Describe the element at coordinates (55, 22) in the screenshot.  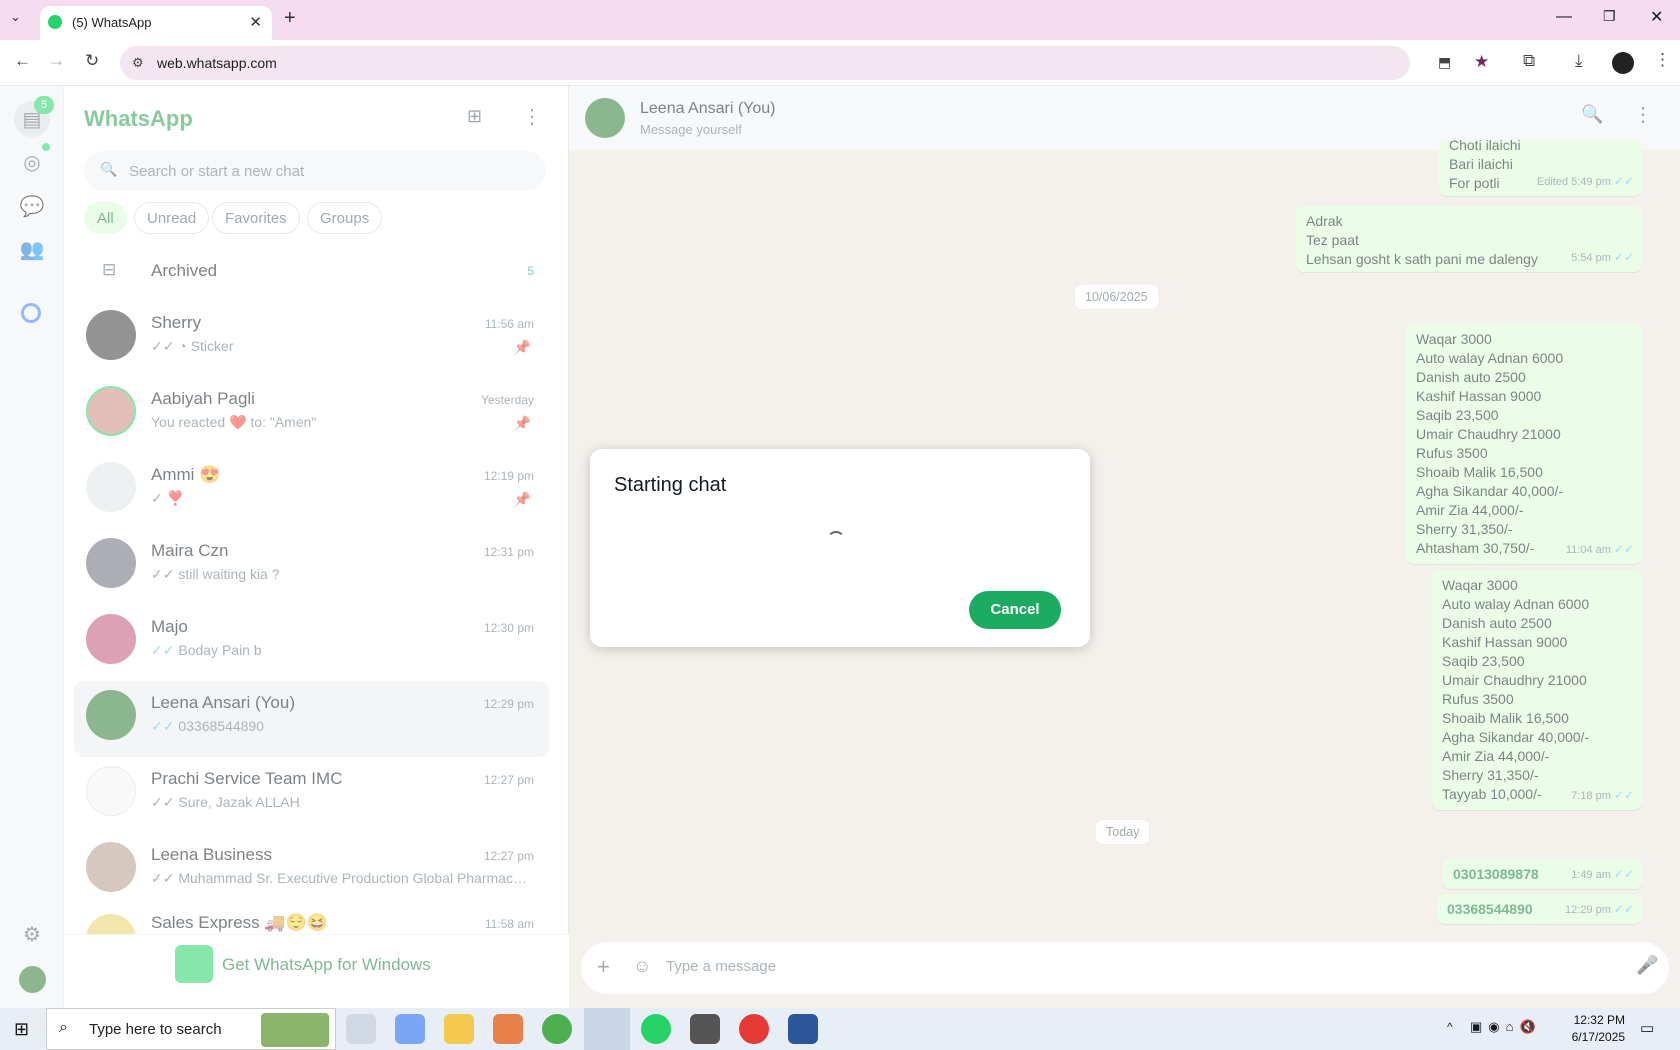
I see `whatsapp-favicon-icon` at that location.